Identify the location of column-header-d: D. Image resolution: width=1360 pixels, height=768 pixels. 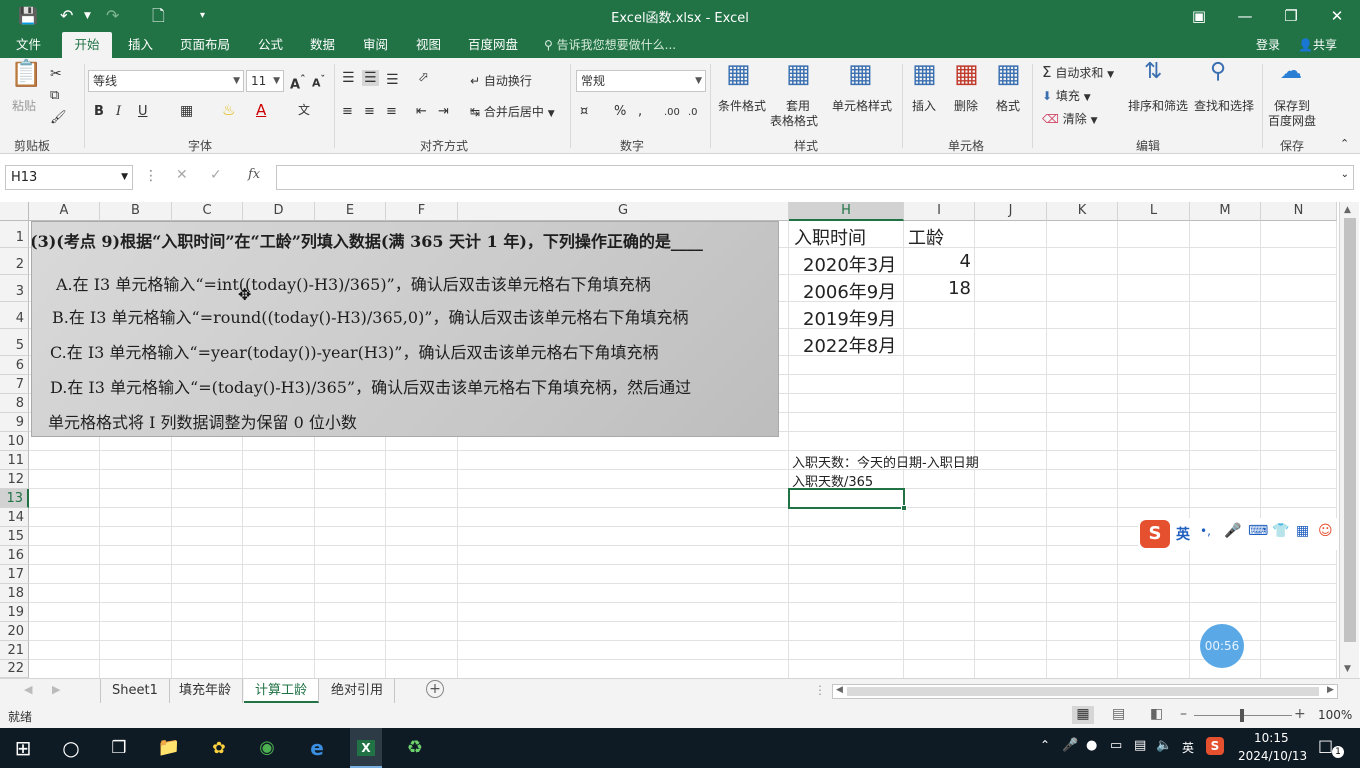
(279, 211).